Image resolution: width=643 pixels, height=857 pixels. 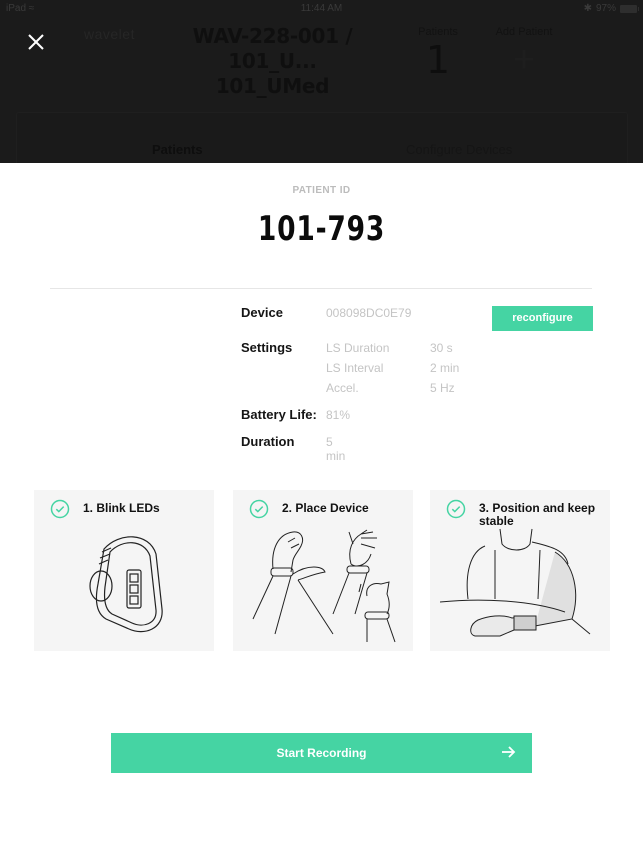 I want to click on reconfigure-button: reconfigure, so click(x=542, y=318).